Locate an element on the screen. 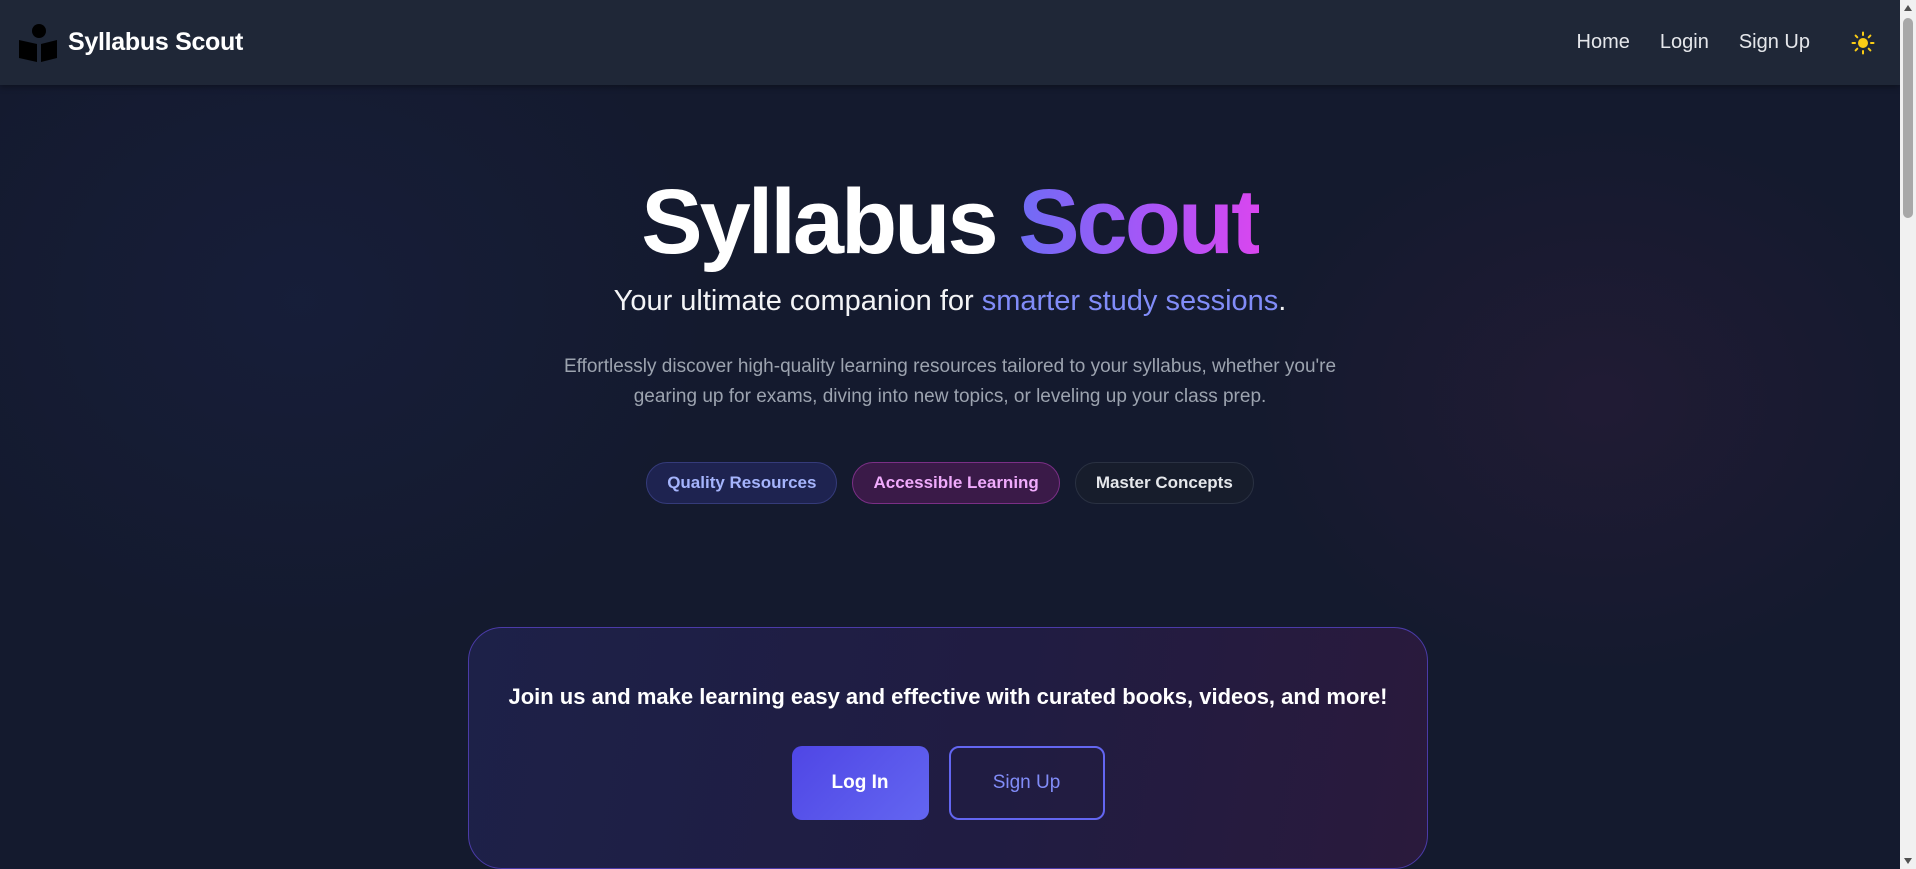  hero-title: Syllabus Scout is located at coordinates (950, 222).